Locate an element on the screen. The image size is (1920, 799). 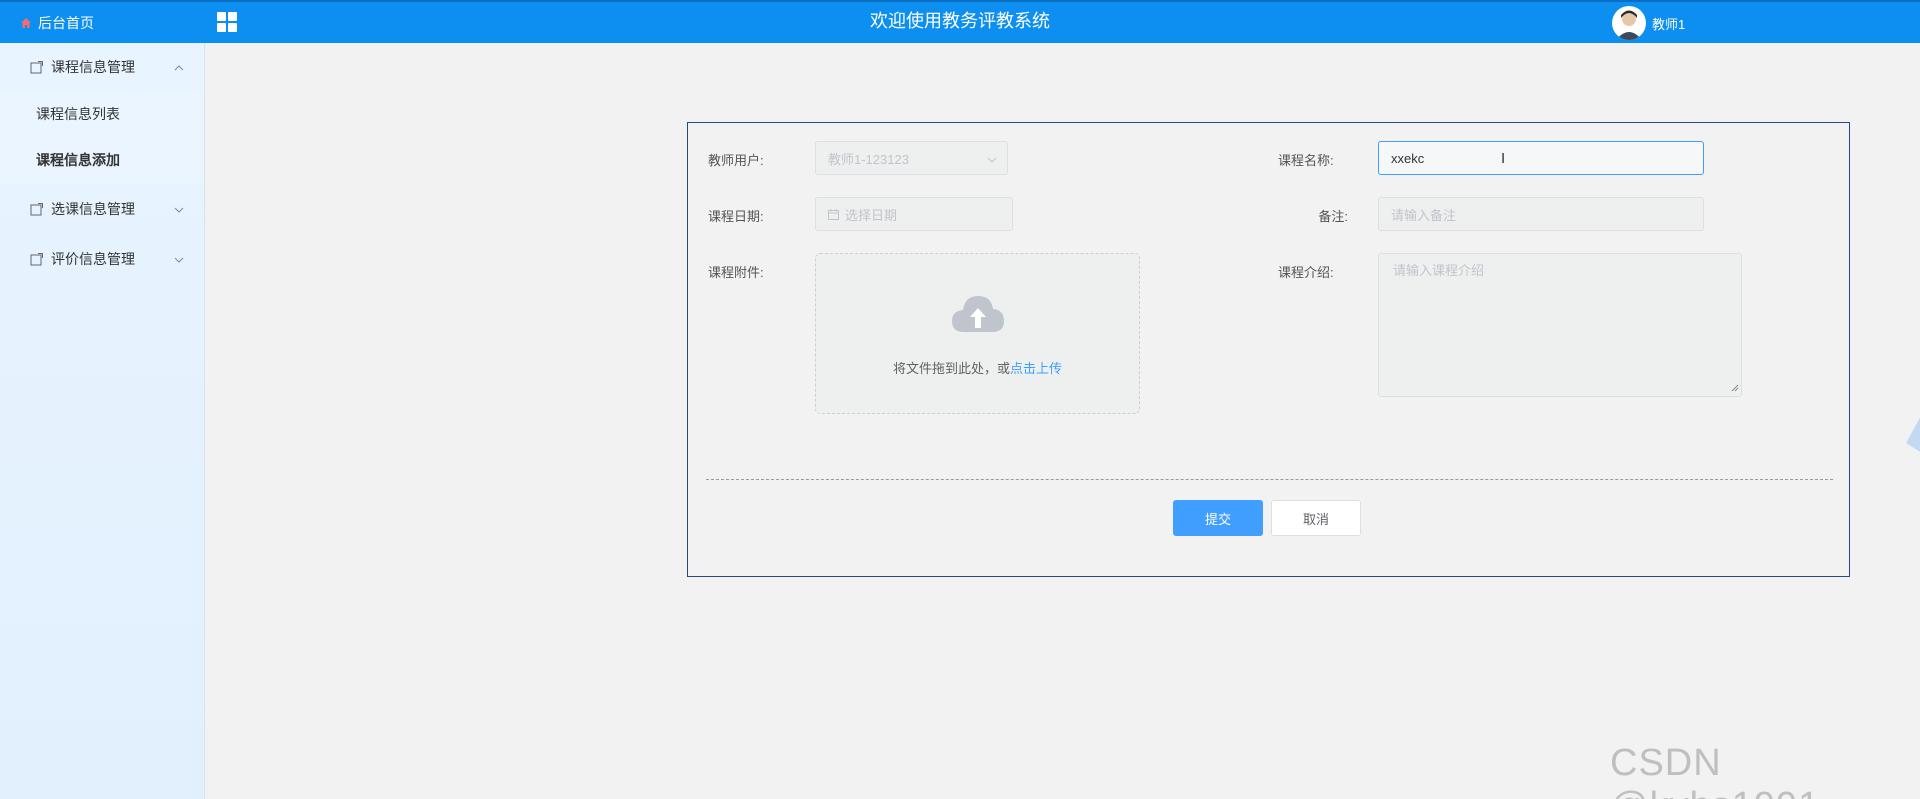
course-date-label: 课程日期: is located at coordinates (736, 216).